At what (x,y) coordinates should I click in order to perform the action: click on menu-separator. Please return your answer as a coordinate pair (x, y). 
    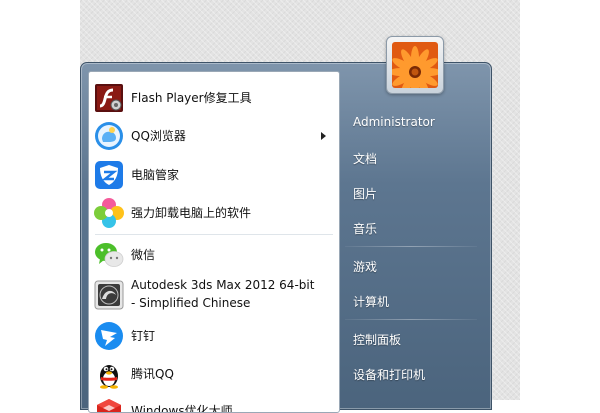
    Looking at the image, I should click on (214, 234).